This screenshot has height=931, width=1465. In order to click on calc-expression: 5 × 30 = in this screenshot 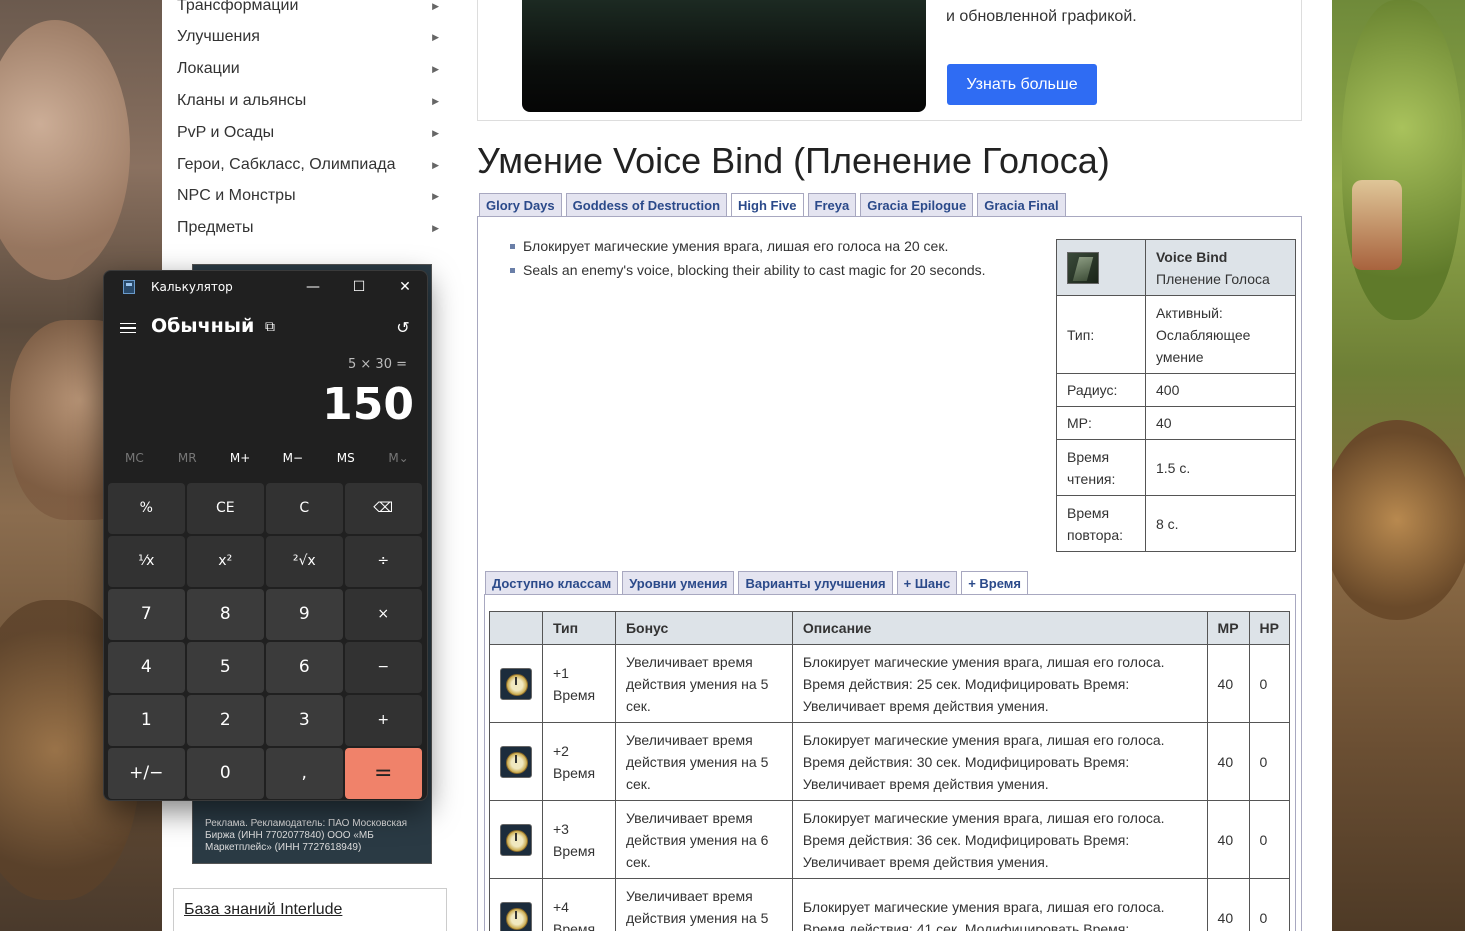, I will do `click(377, 364)`.